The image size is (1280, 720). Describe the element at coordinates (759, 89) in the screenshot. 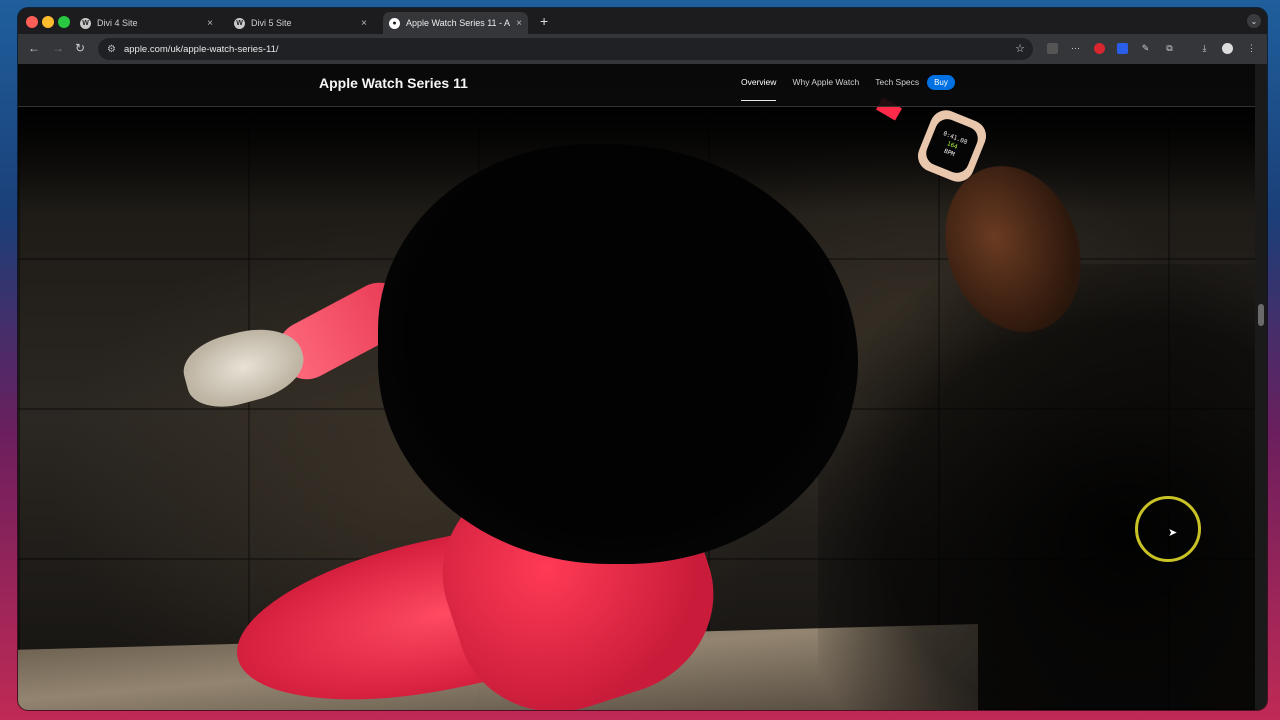

I see `nav-link-overview: Overview` at that location.